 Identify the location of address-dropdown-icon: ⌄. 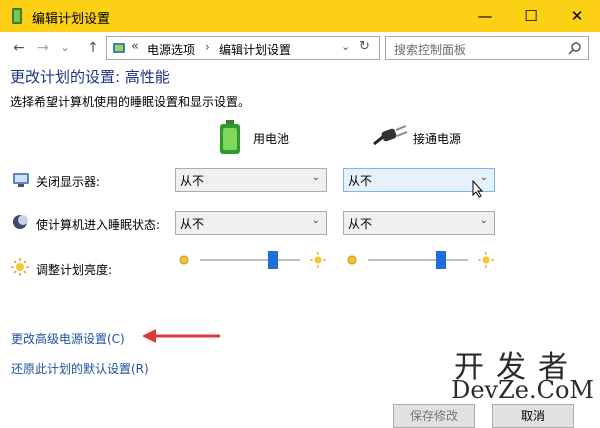
(345, 46).